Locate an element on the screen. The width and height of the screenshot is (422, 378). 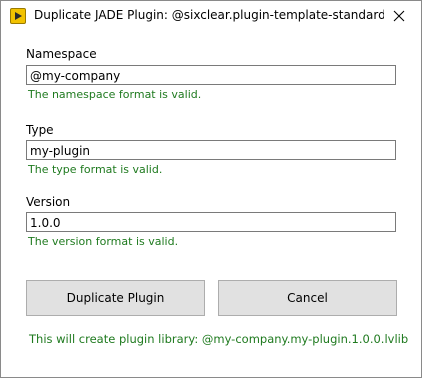
cancel-button: Cancel is located at coordinates (307, 298).